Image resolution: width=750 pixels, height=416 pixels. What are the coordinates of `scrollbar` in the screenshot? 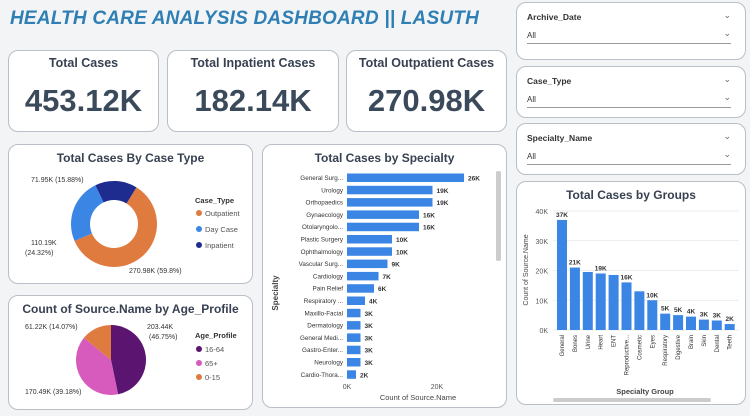 It's located at (498, 216).